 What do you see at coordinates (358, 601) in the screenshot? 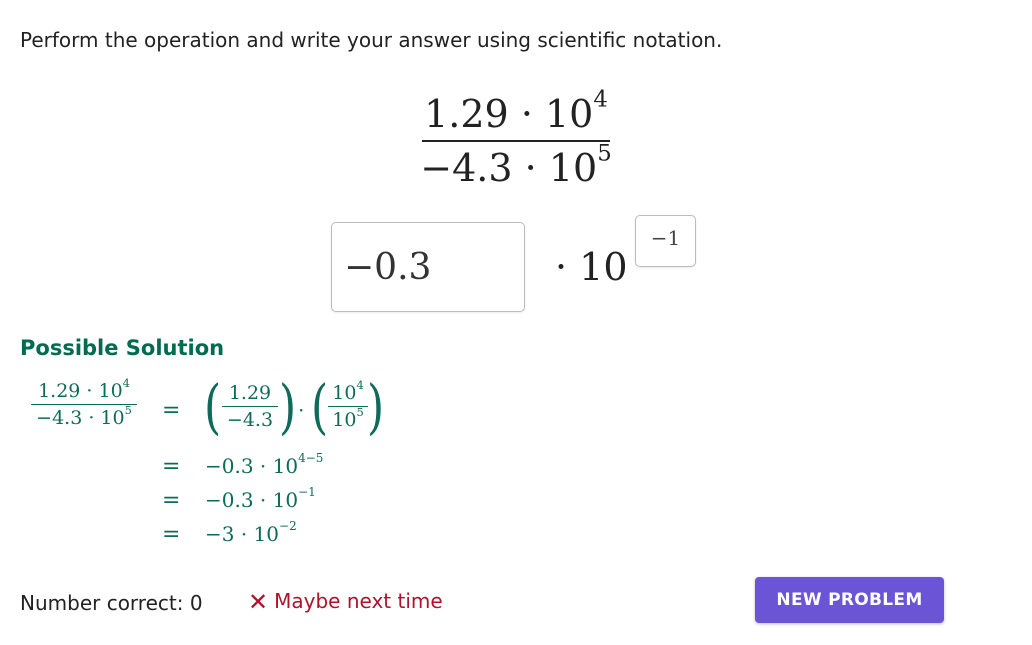
I see `feedback-text: Maybe next time` at bounding box center [358, 601].